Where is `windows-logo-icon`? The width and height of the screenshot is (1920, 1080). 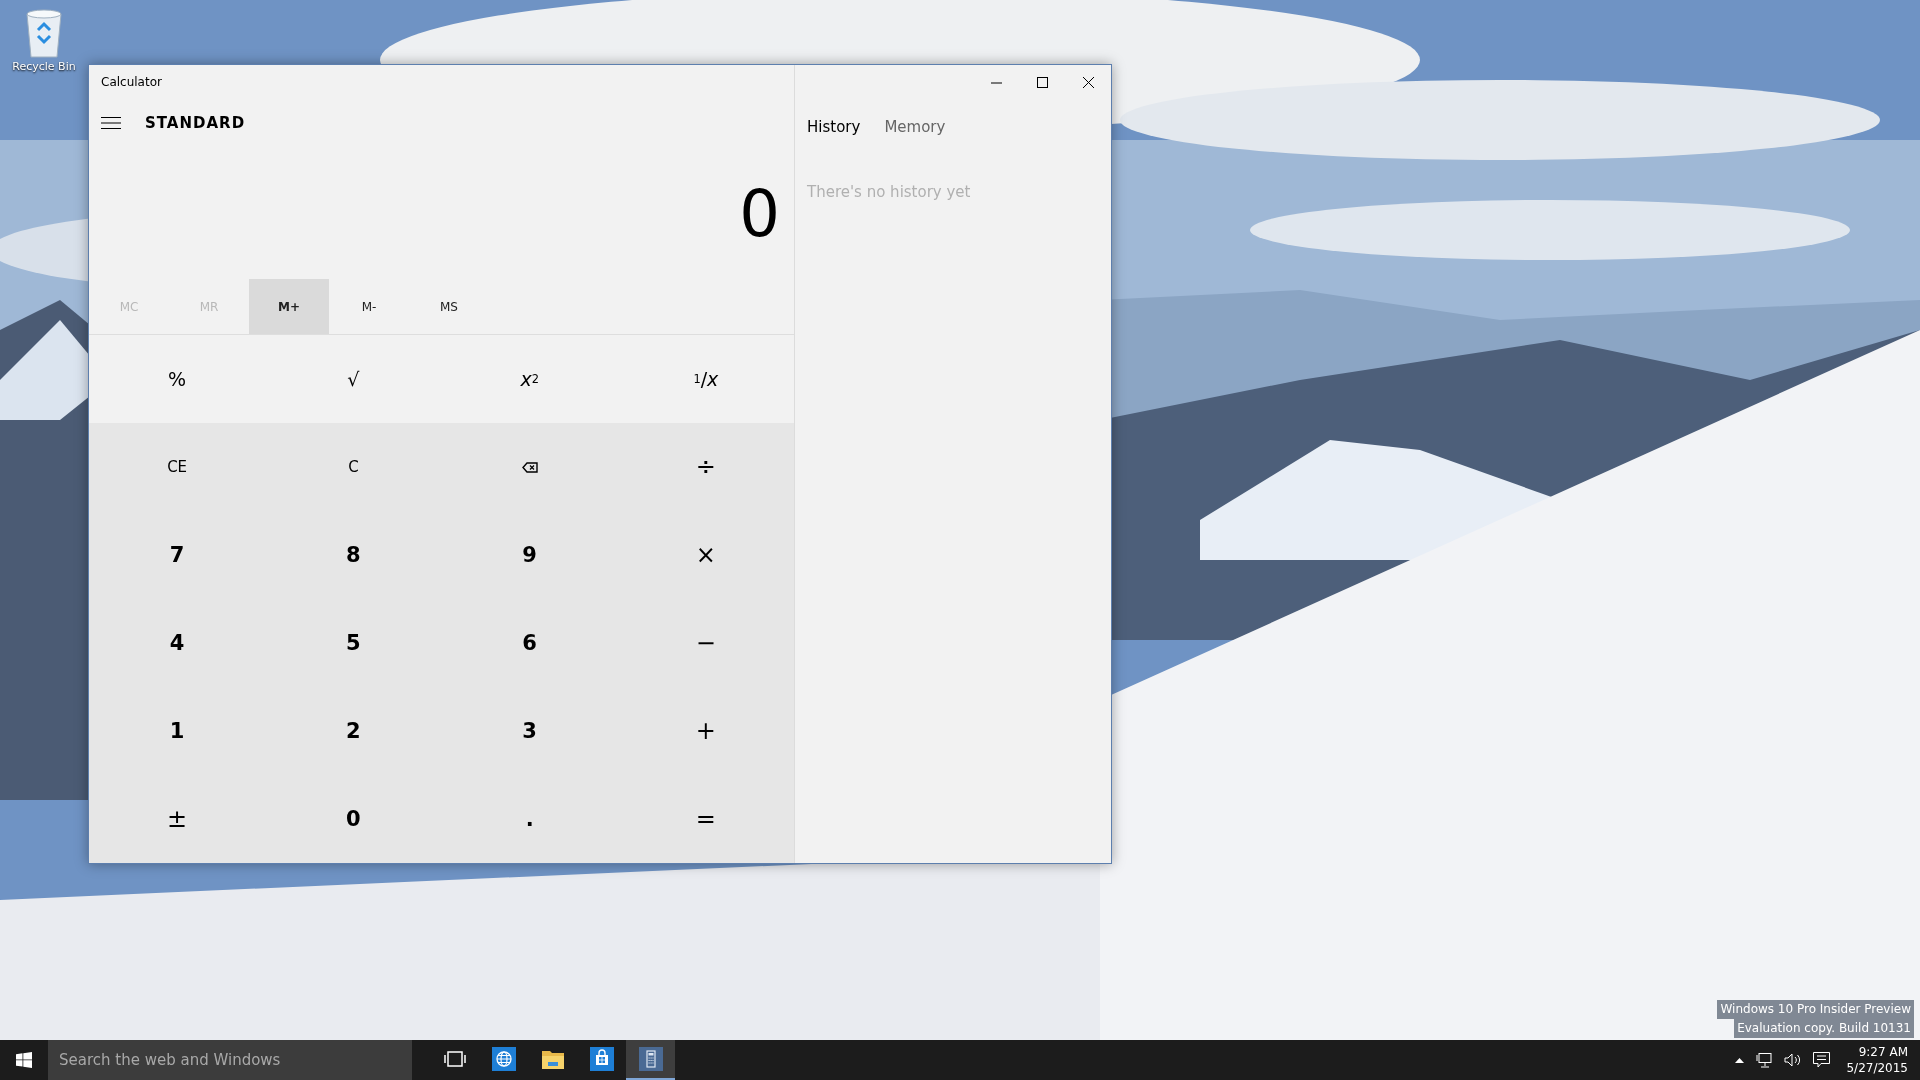 windows-logo-icon is located at coordinates (24, 1060).